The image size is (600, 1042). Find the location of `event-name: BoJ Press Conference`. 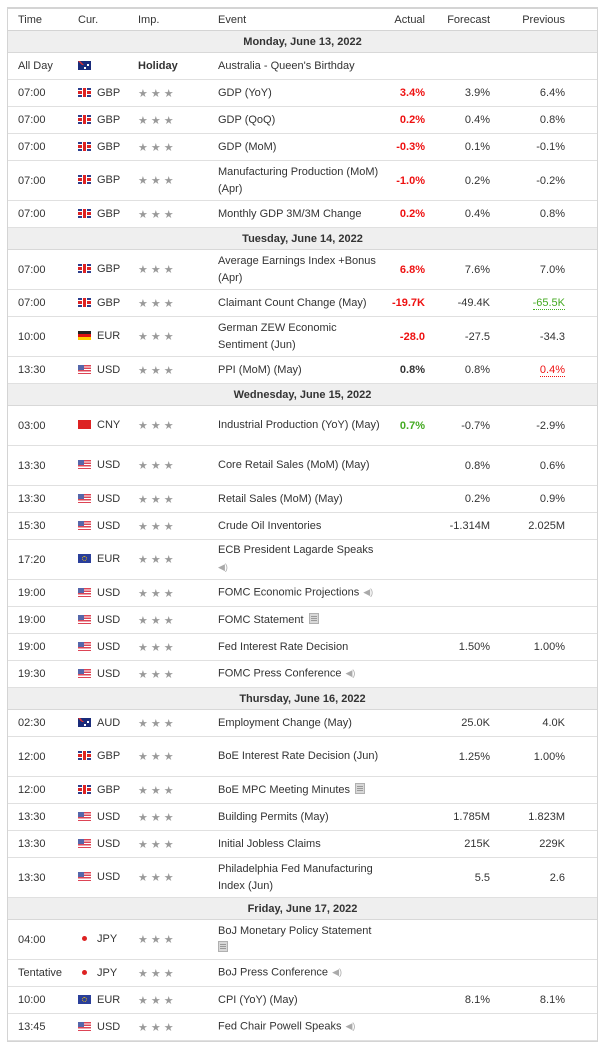

event-name: BoJ Press Conference is located at coordinates (273, 973).